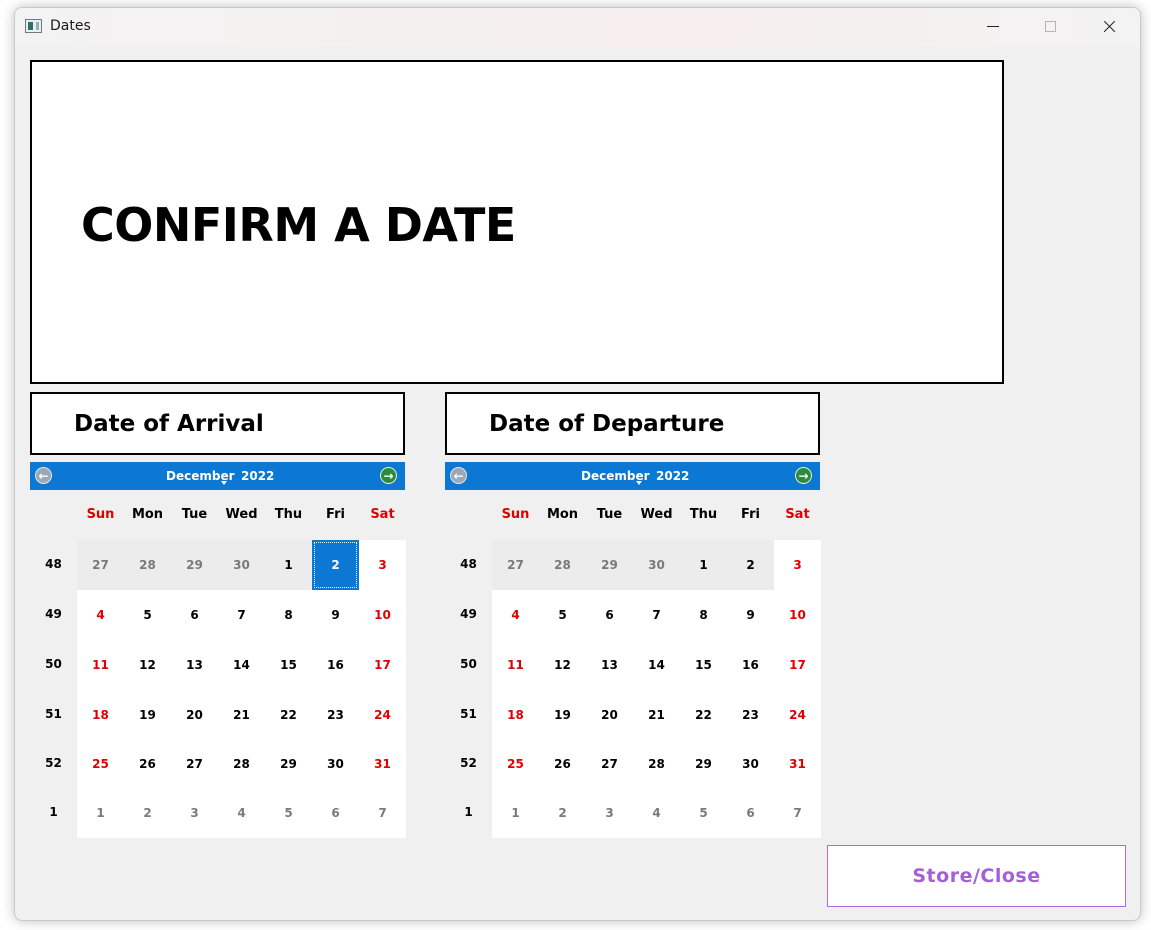 This screenshot has height=930, width=1151. I want to click on arrival-label-box: Date of Arrival, so click(217, 423).